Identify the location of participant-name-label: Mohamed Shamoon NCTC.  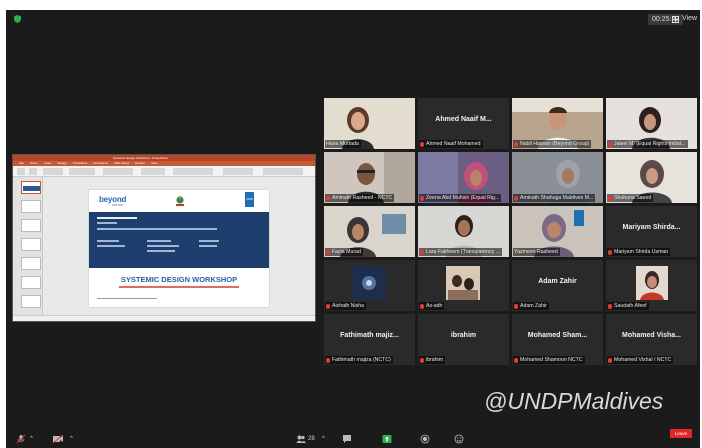
(549, 360).